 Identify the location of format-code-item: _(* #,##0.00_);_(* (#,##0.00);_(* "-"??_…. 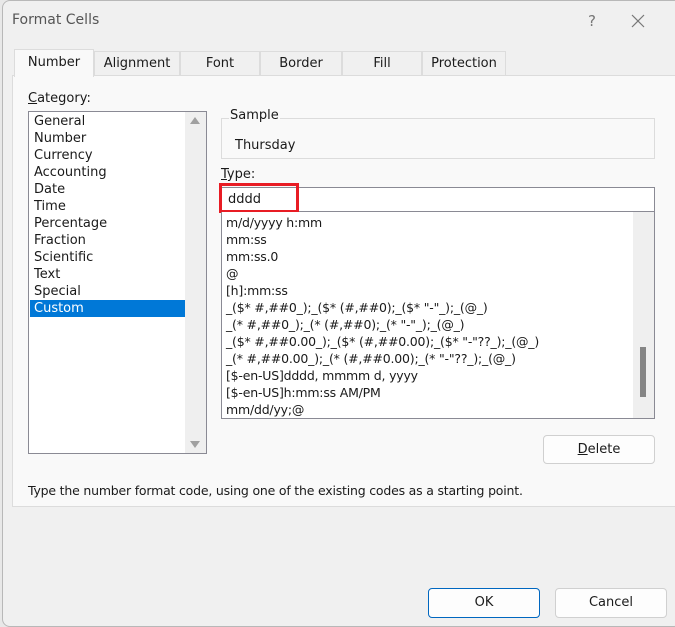
(371, 358).